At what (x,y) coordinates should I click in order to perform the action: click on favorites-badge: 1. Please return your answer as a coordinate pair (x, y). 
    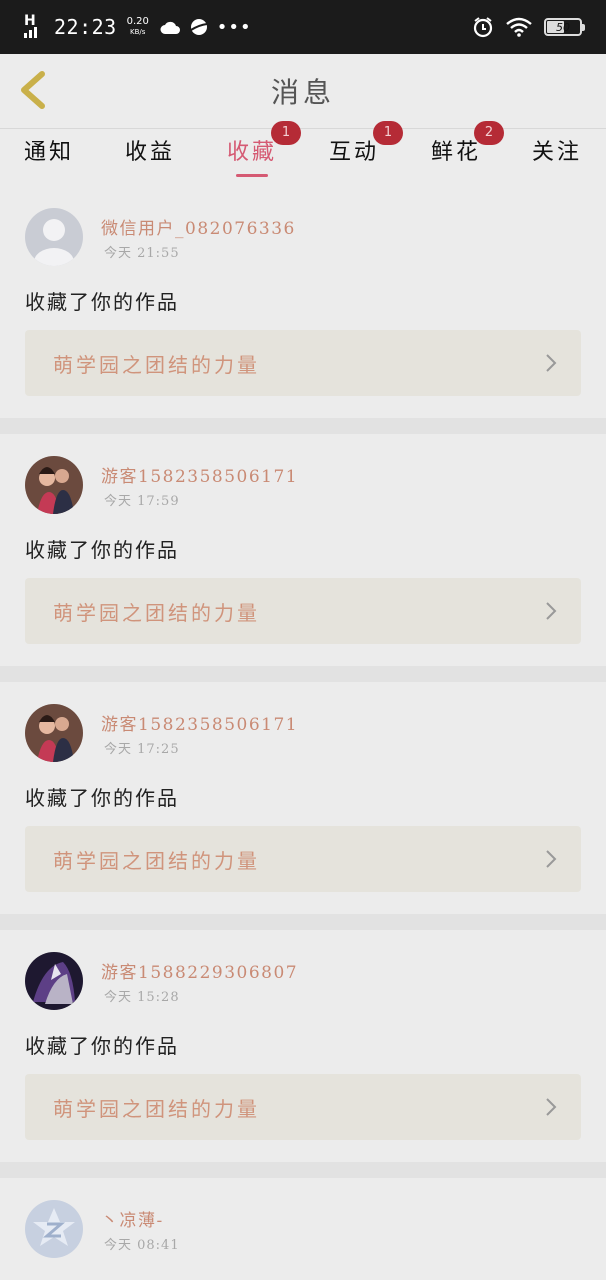
    Looking at the image, I should click on (286, 133).